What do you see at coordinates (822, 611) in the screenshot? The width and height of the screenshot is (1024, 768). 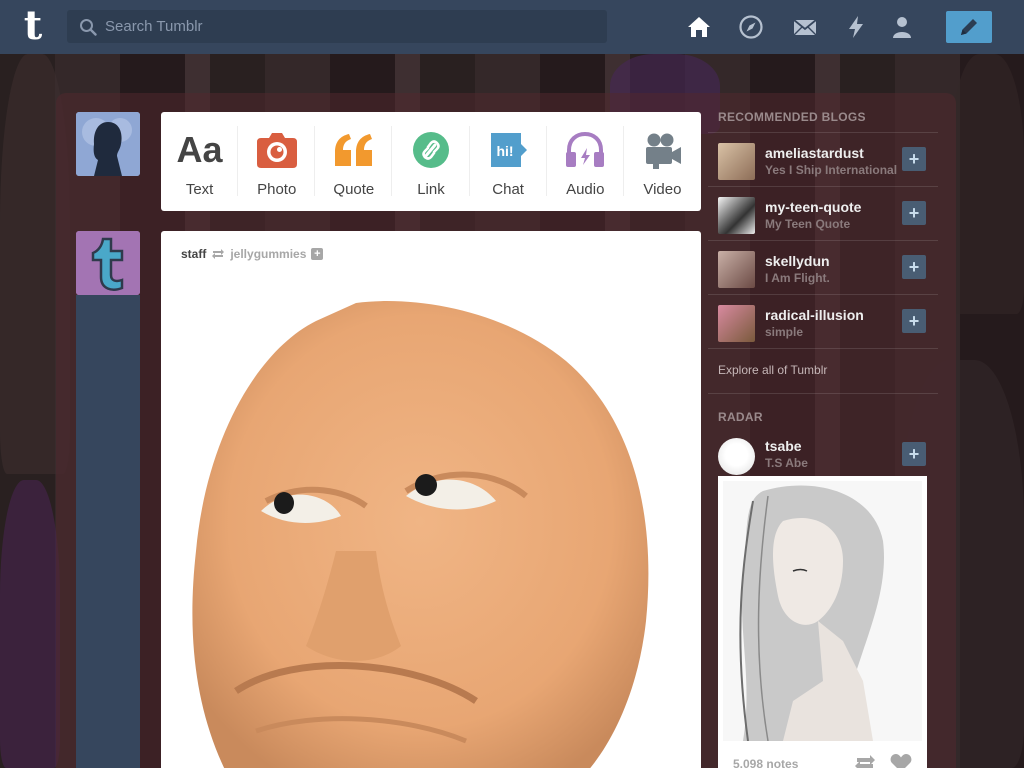 I see `radar-post-image` at bounding box center [822, 611].